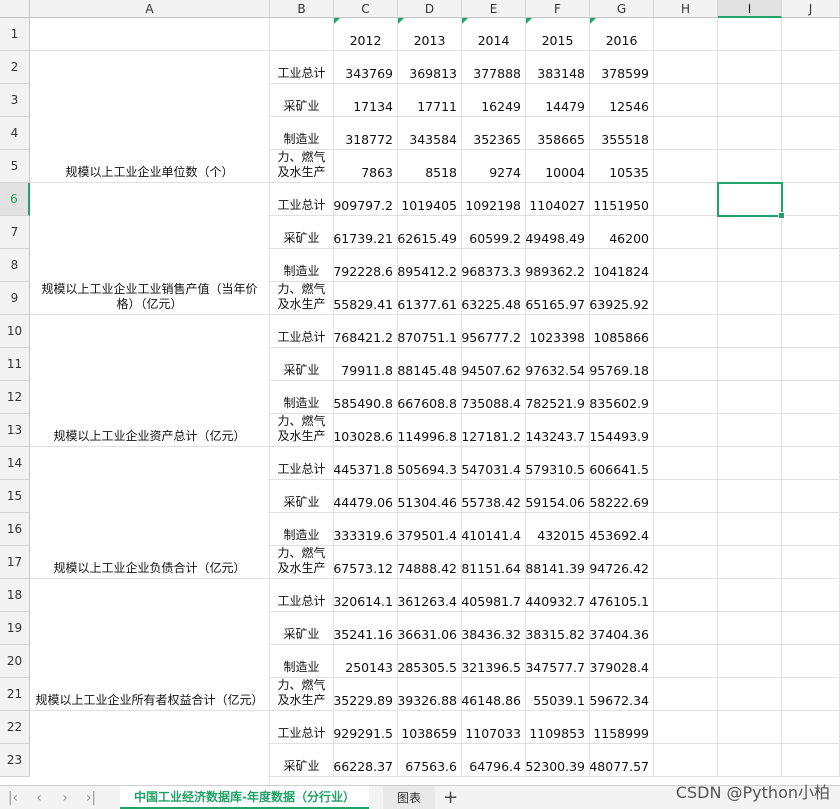 This screenshot has height=809, width=840. What do you see at coordinates (366, 166) in the screenshot?
I see `value-cell: 7863` at bounding box center [366, 166].